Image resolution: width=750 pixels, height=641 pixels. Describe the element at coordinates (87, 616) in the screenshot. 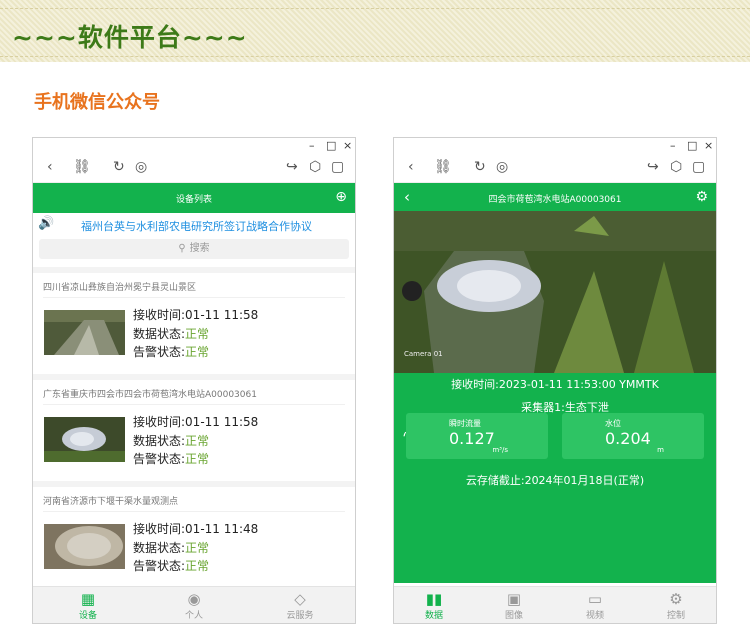

I see `tab-label: 设备` at that location.